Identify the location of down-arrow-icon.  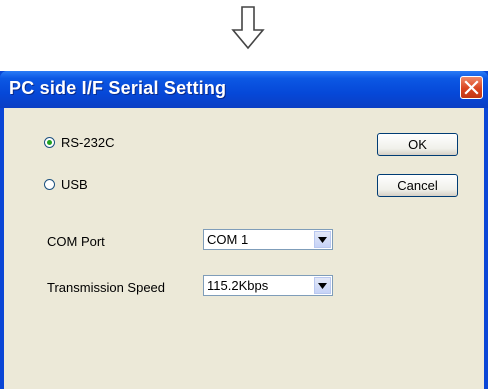
(248, 28).